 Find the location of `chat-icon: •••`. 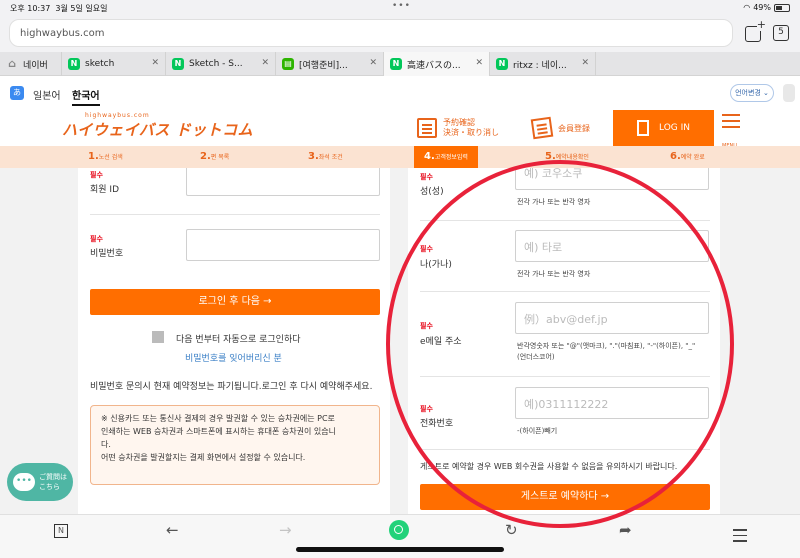

chat-icon: ••• is located at coordinates (24, 482).